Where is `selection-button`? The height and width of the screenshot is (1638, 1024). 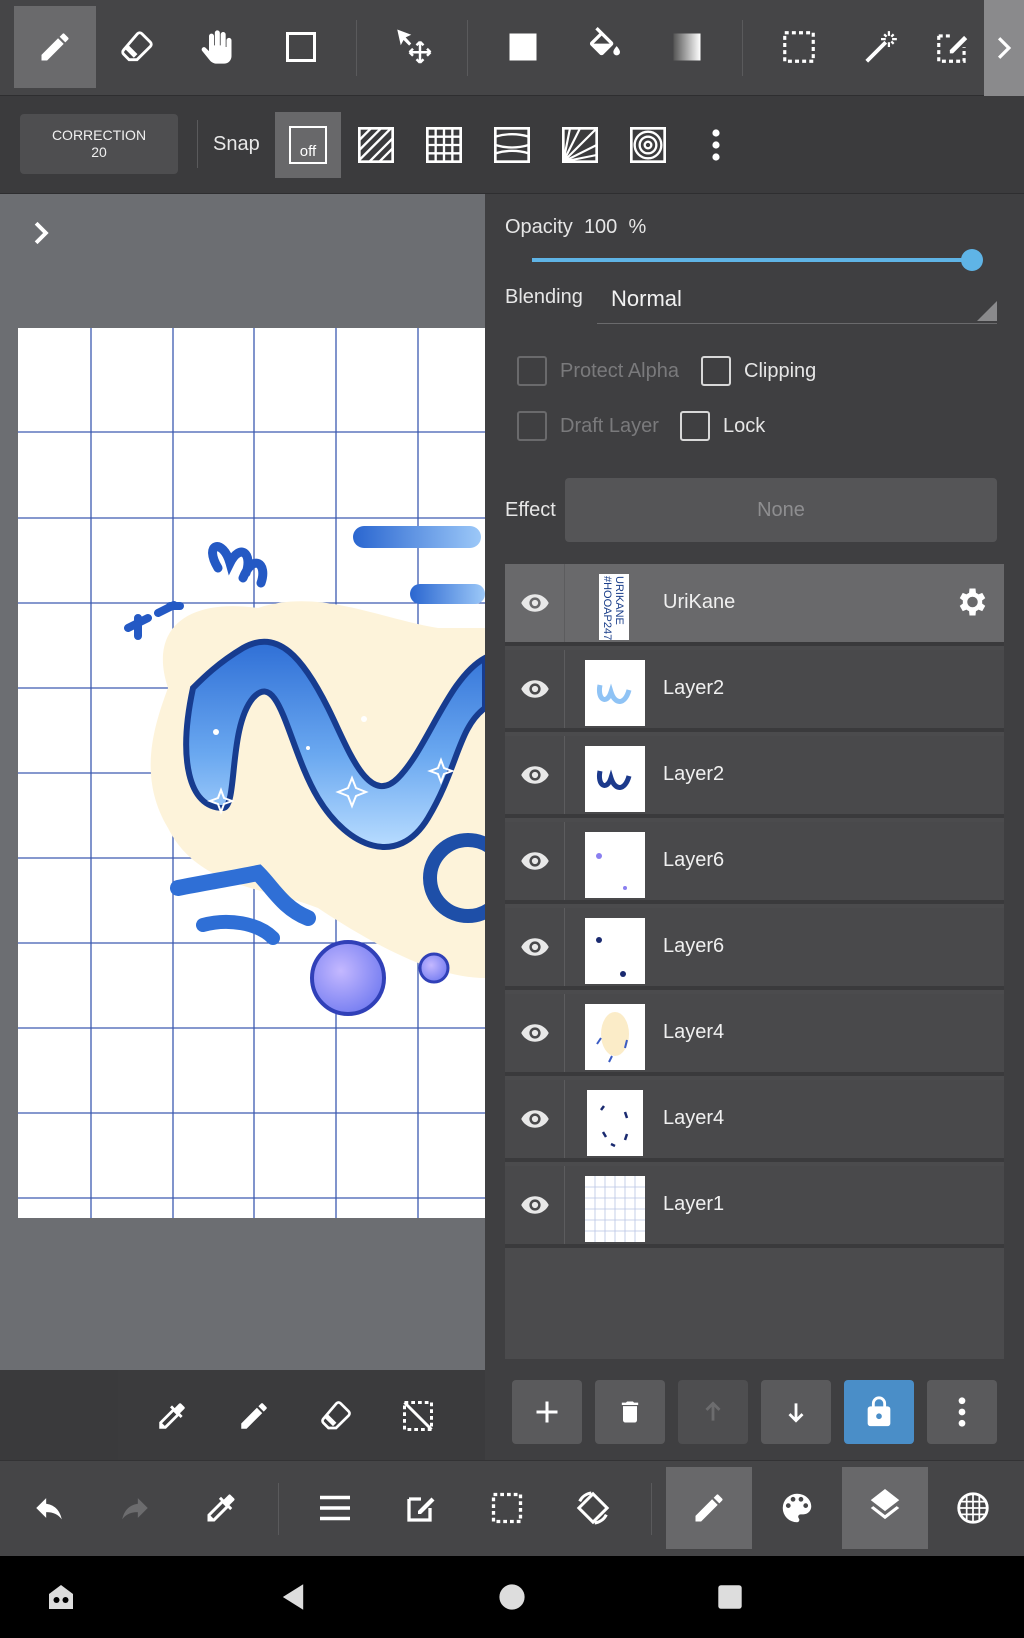 selection-button is located at coordinates (507, 1508).